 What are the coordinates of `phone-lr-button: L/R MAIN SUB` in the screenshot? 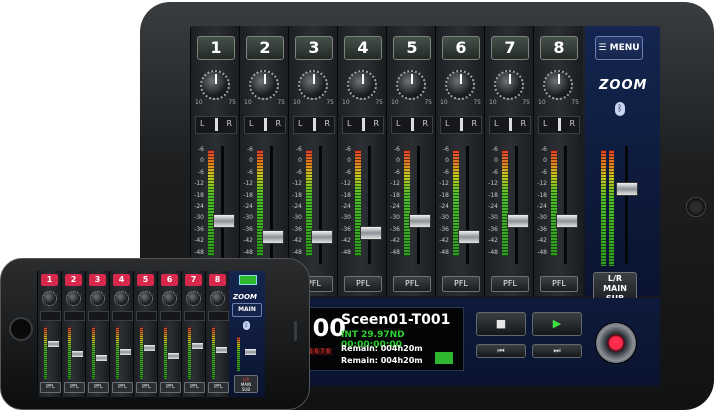 It's located at (246, 384).